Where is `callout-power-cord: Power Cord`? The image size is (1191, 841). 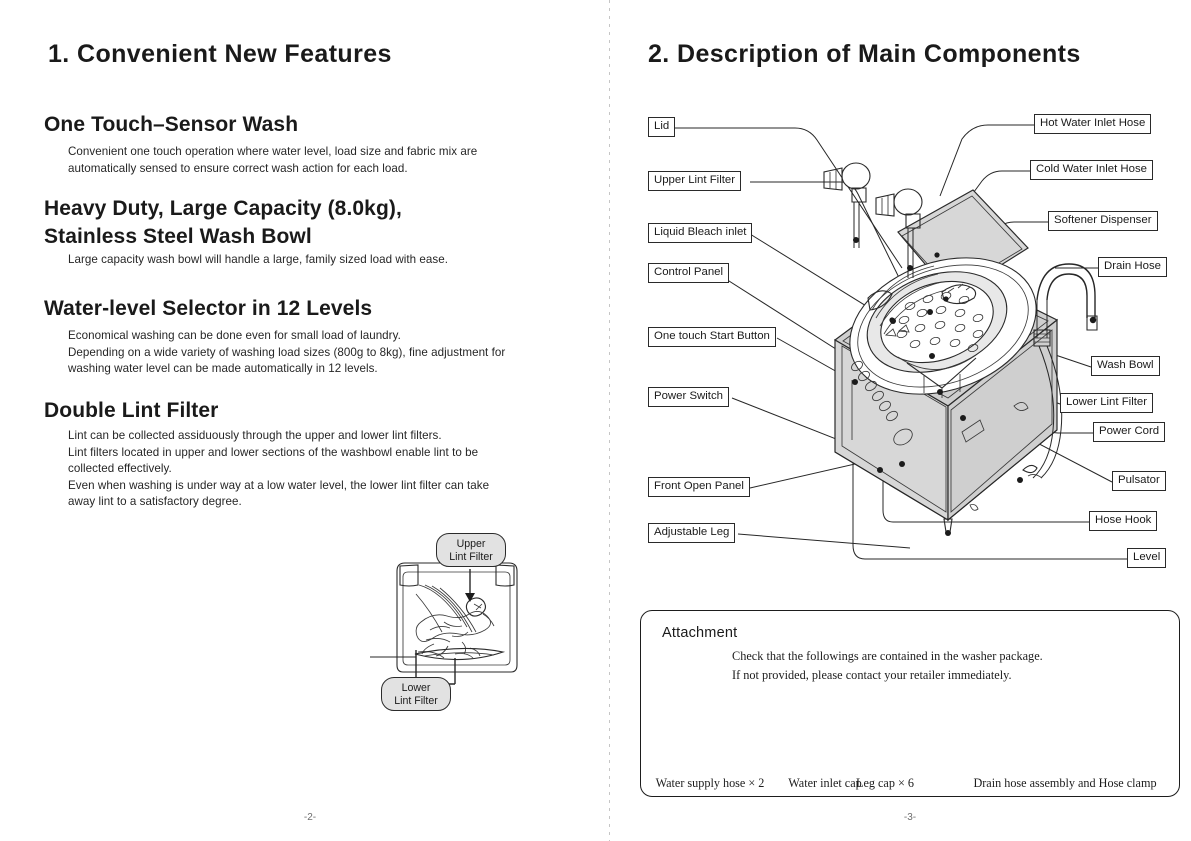
callout-power-cord: Power Cord is located at coordinates (1129, 432).